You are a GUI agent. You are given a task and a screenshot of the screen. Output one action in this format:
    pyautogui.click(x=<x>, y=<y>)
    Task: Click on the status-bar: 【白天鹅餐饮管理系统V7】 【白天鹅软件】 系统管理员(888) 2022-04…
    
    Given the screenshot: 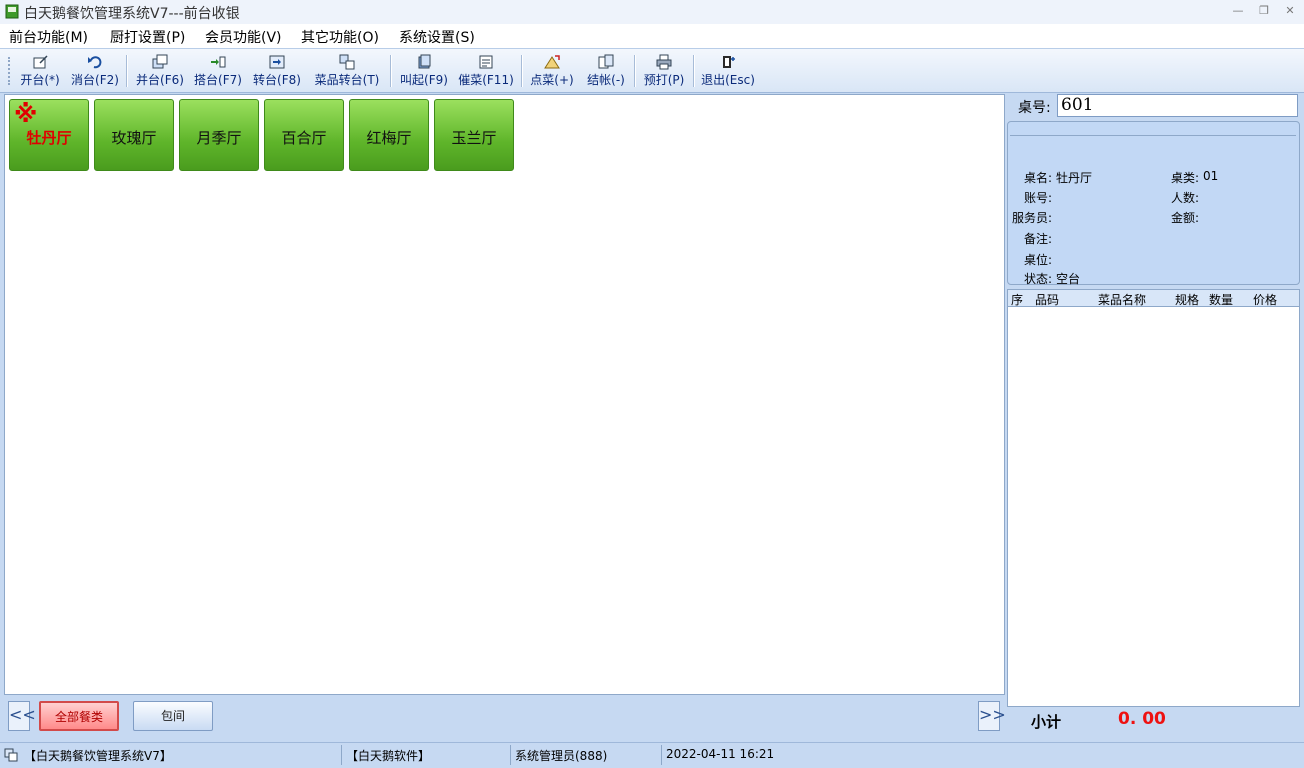 What is the action you would take?
    pyautogui.click(x=652, y=755)
    